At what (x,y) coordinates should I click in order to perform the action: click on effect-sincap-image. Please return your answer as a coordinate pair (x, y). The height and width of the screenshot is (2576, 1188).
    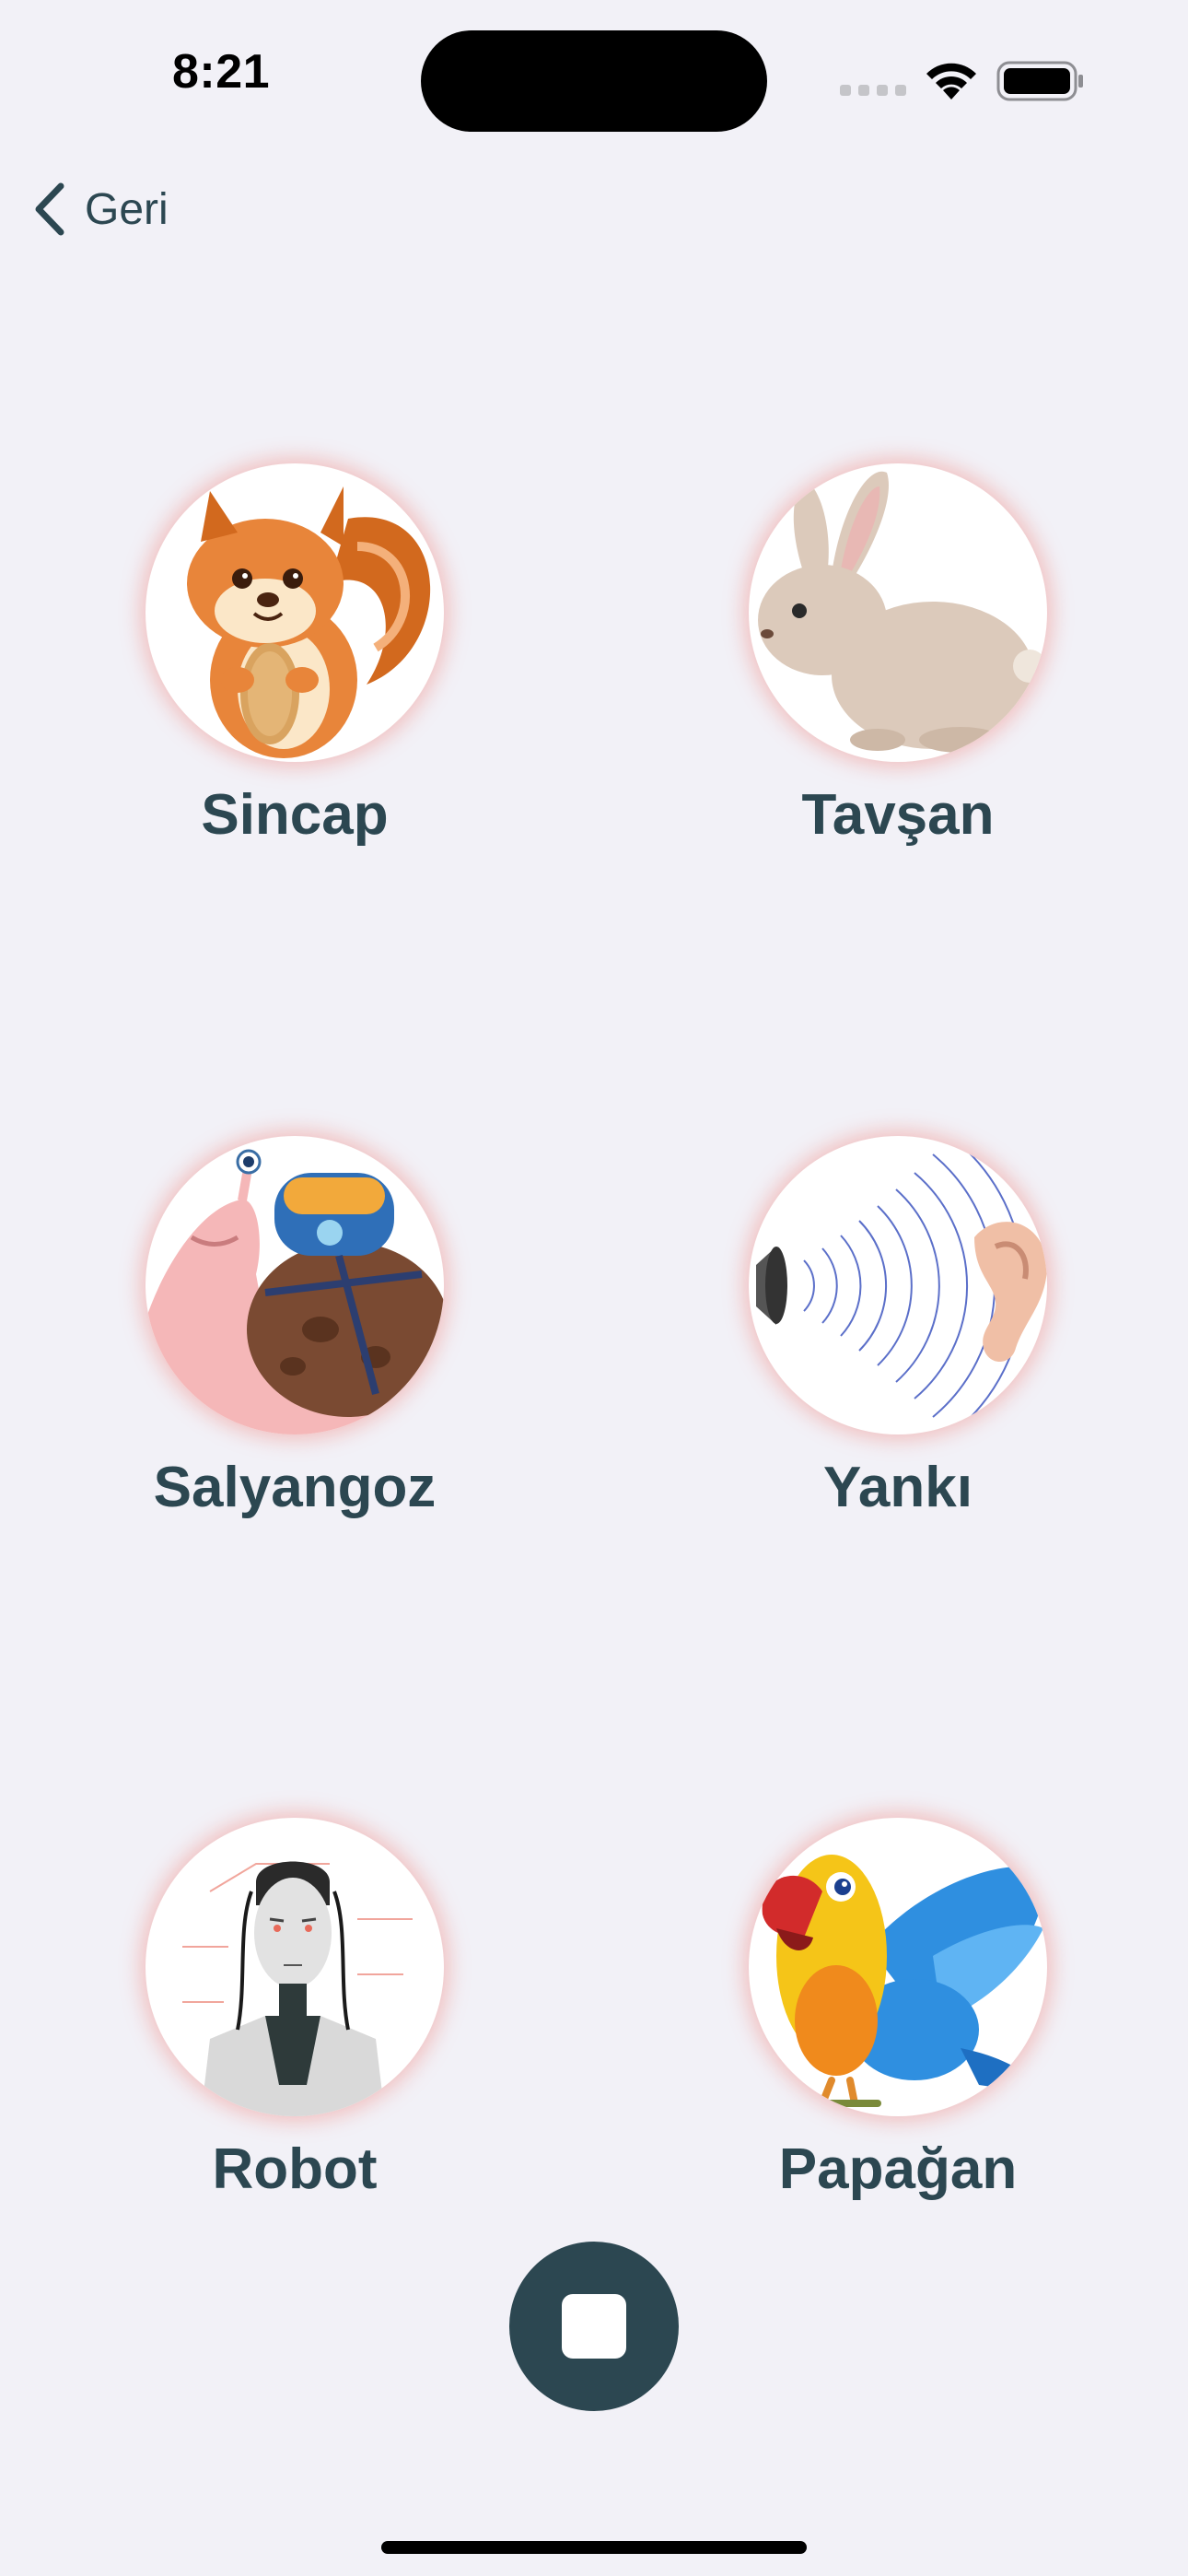
    Looking at the image, I should click on (295, 612).